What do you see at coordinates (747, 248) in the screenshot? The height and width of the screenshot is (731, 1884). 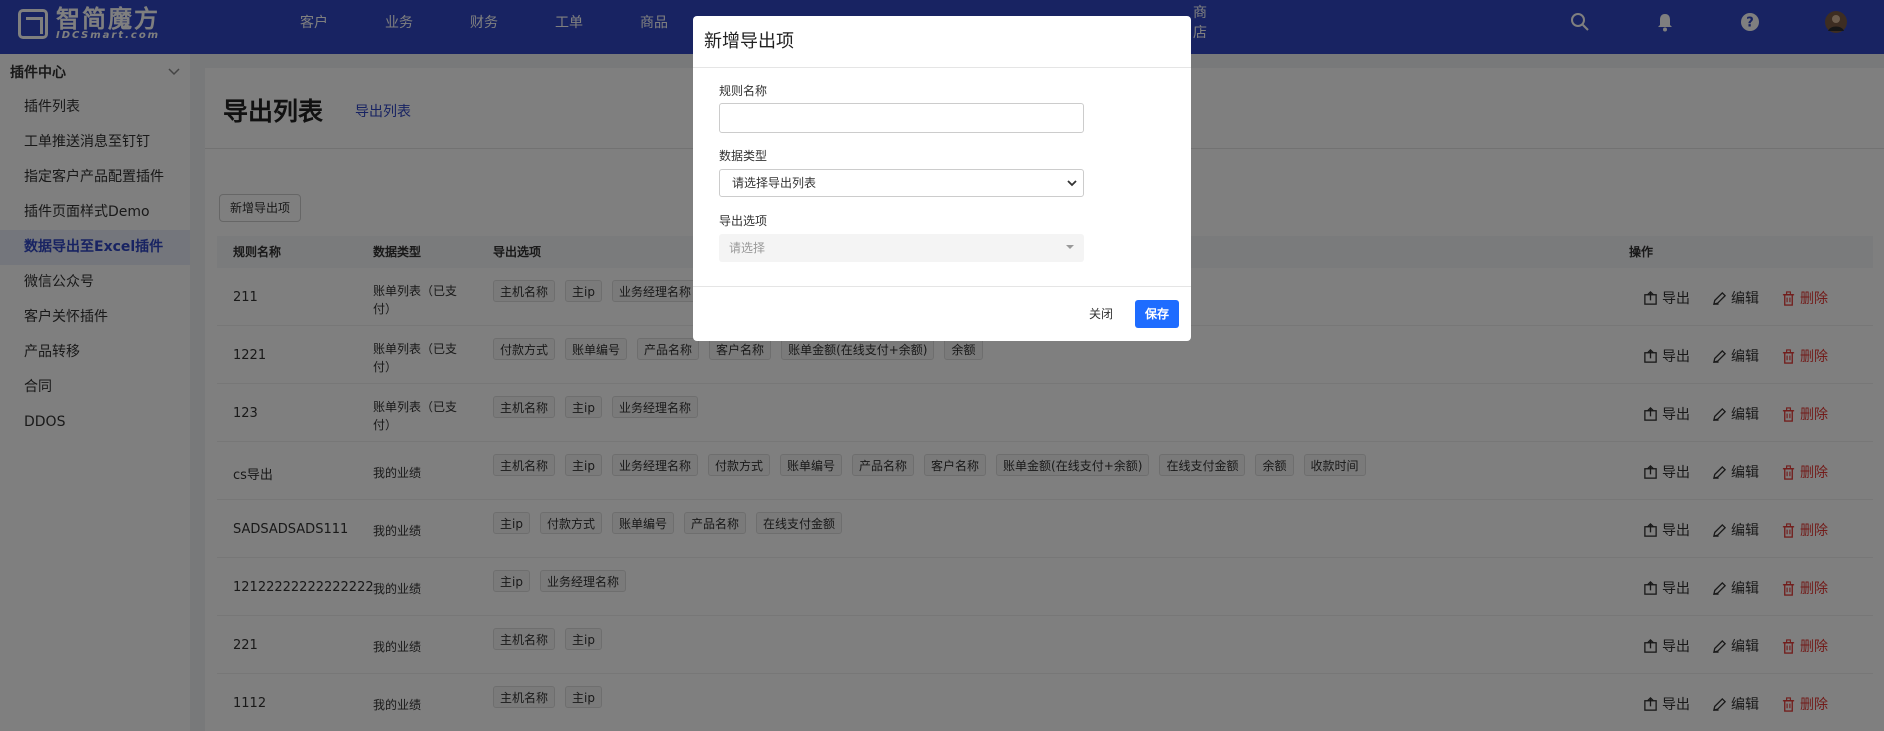 I see `export-options-placeholder: 请选择` at bounding box center [747, 248].